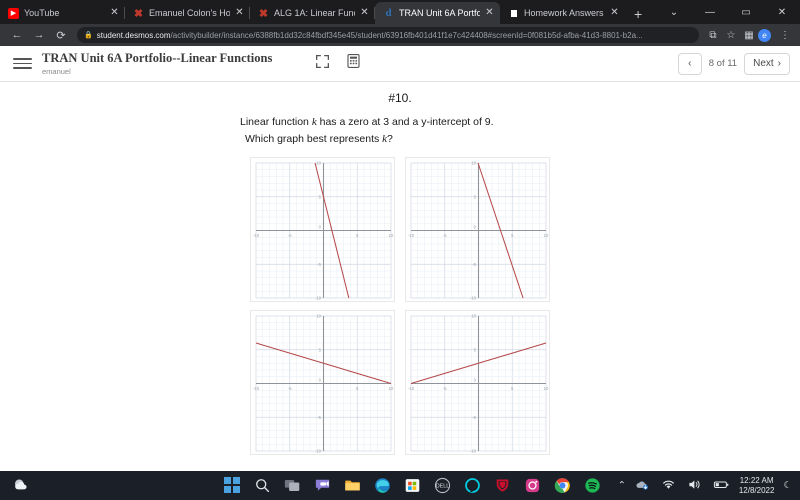  What do you see at coordinates (314, 122) in the screenshot?
I see `math-variable-k: k` at bounding box center [314, 122].